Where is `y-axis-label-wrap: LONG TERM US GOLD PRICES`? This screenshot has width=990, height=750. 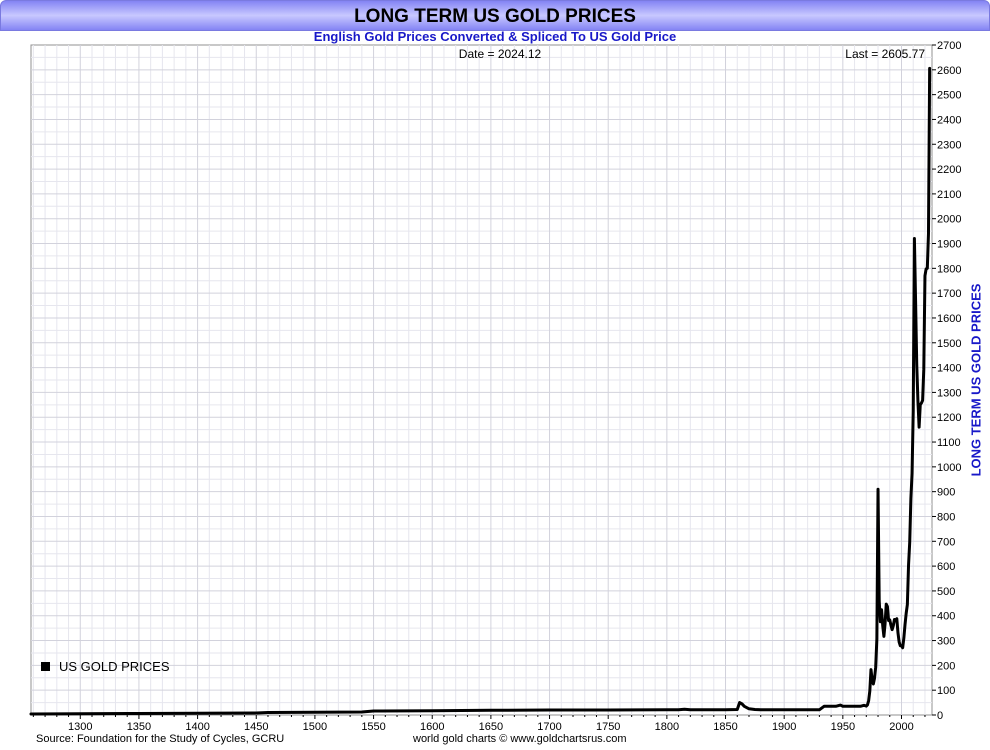 y-axis-label-wrap: LONG TERM US GOLD PRICES is located at coordinates (976, 380).